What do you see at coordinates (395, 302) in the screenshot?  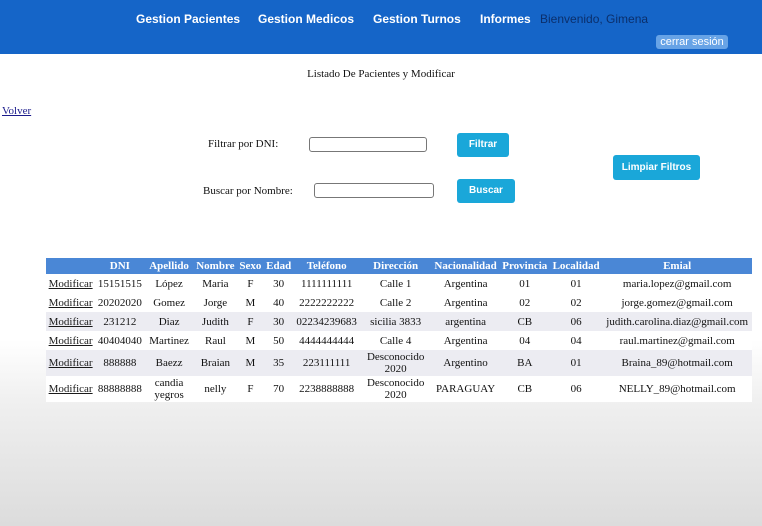 I see `cell-direccion: Calle 2` at bounding box center [395, 302].